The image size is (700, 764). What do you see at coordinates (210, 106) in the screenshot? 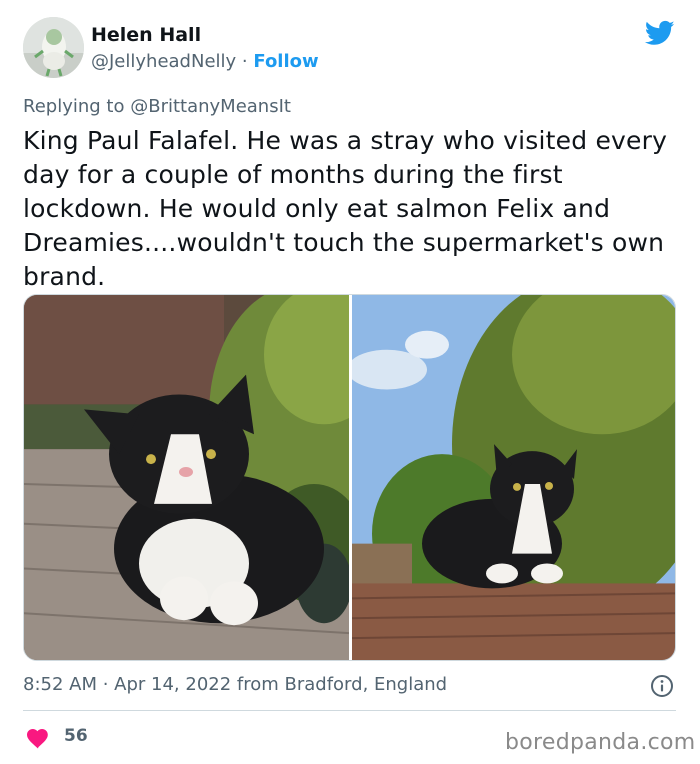
I see `reply-mention-link: @BrittanyMeansIt` at bounding box center [210, 106].